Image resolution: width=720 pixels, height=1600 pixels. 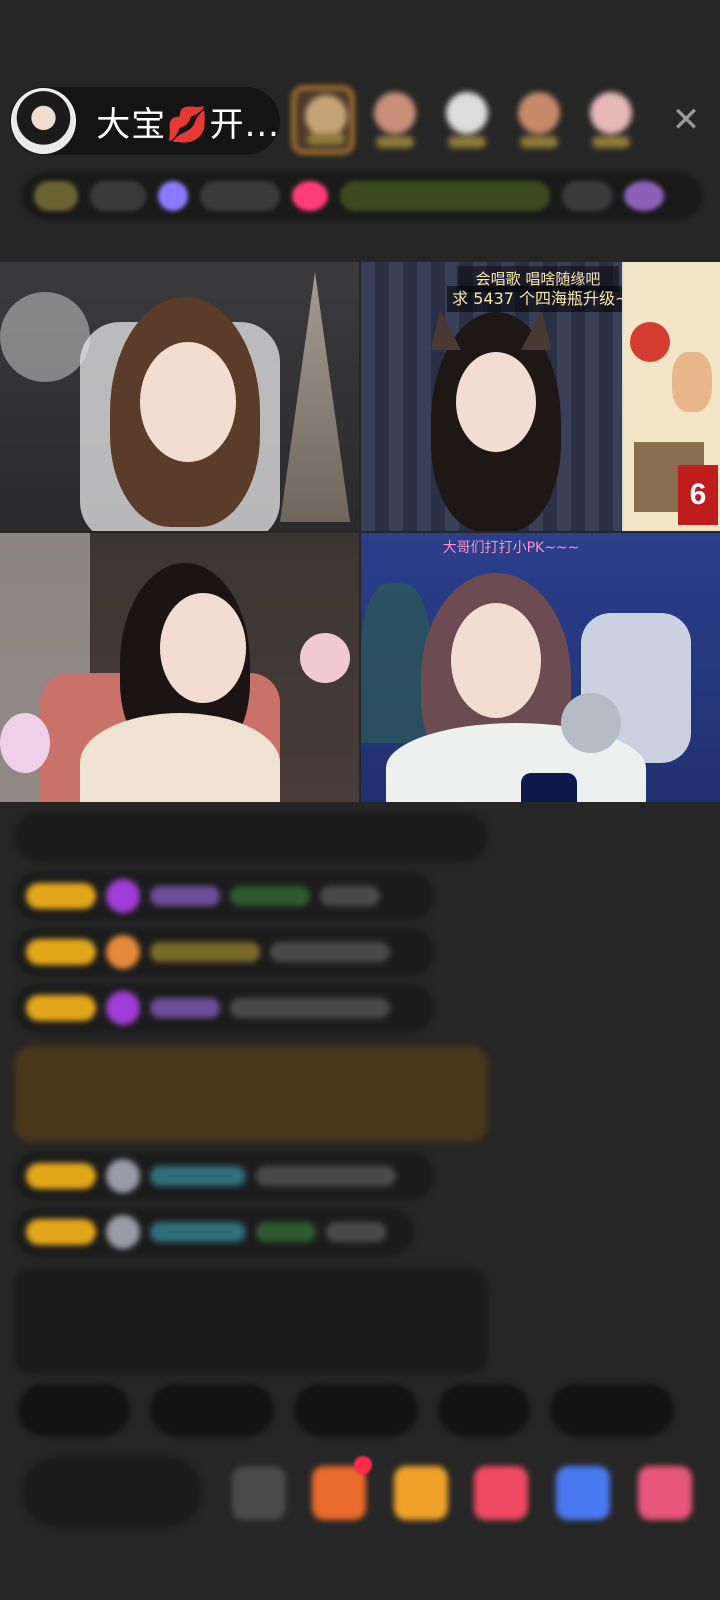 I want to click on video-tile-2: 会唱歌 唱啥随缘吧 求 5437 个四海瓶升级~~ 6, so click(x=540, y=396).